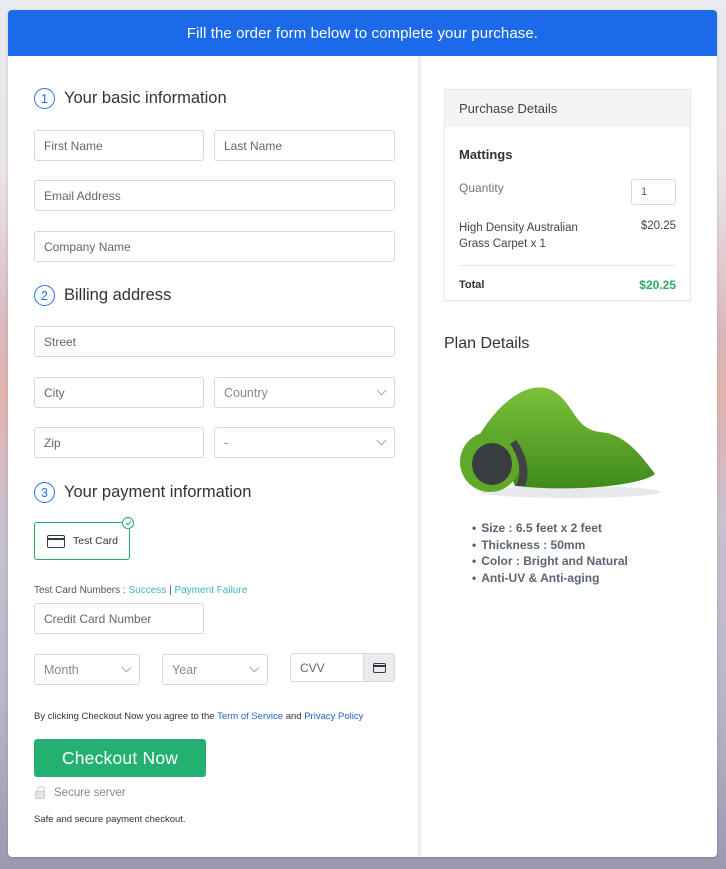  What do you see at coordinates (550, 578) in the screenshot?
I see `plan-feature: Anti-UV & Anti-aging` at bounding box center [550, 578].